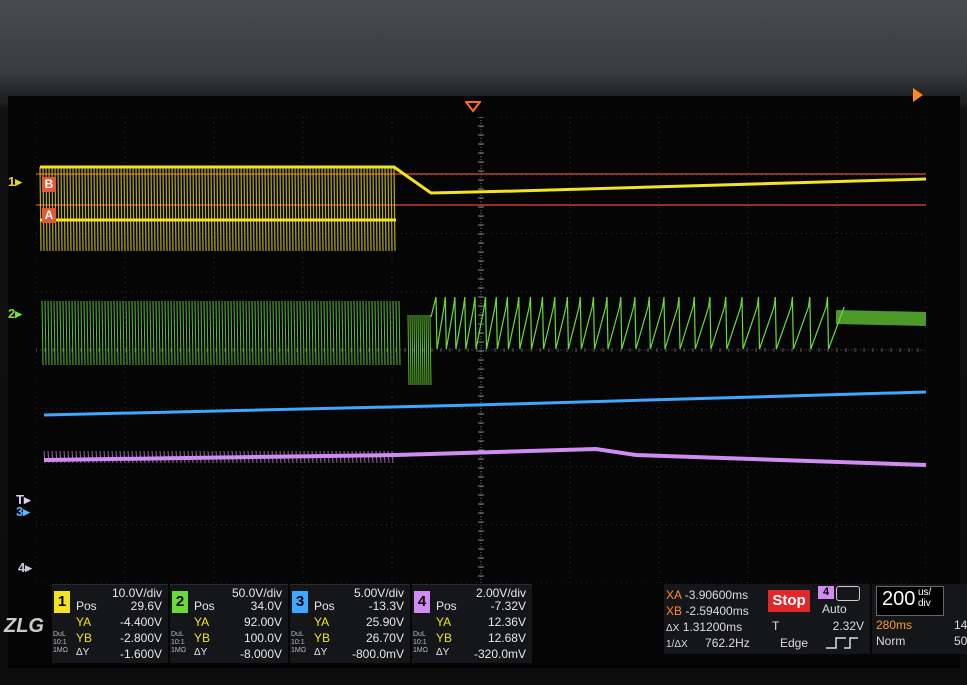 This screenshot has width=967, height=685. I want to click on ch4-dy-value: -320.0mV, so click(499, 654).